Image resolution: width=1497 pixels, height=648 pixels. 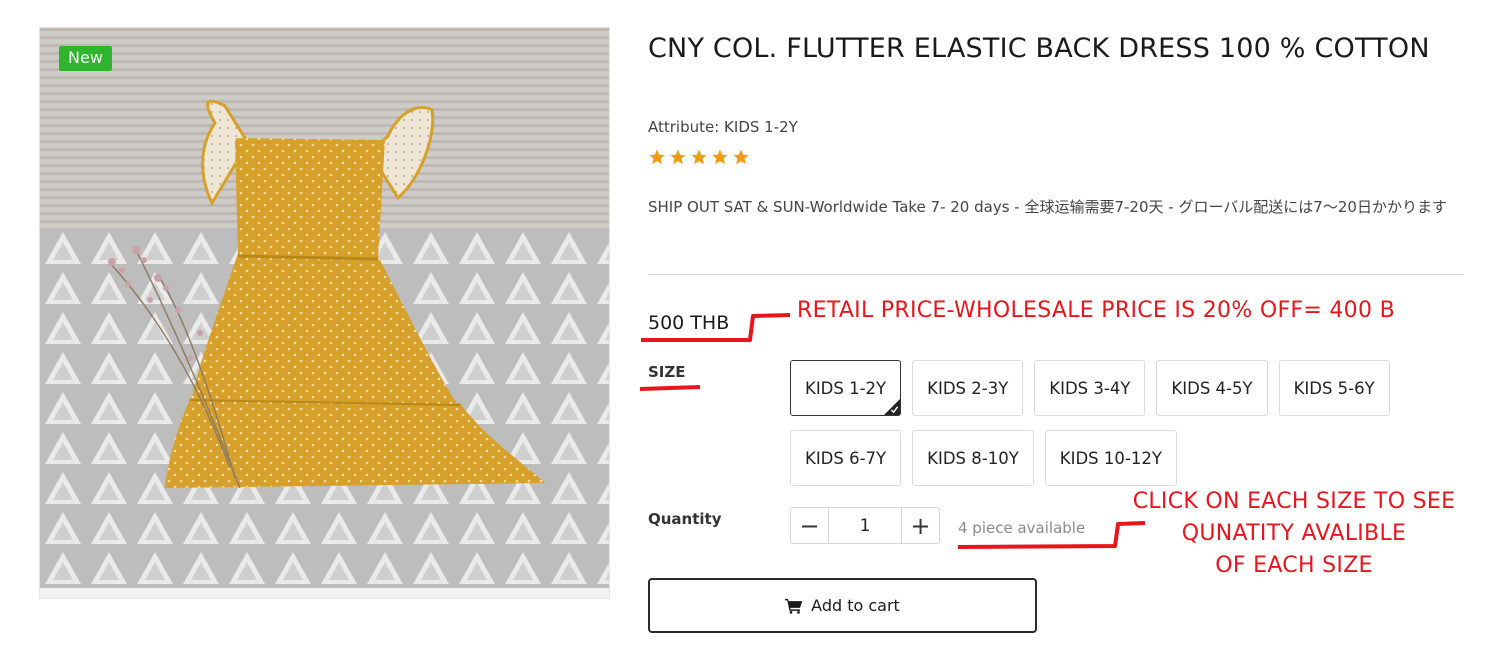 What do you see at coordinates (920, 525) in the screenshot?
I see `quantity-increase-button: +` at bounding box center [920, 525].